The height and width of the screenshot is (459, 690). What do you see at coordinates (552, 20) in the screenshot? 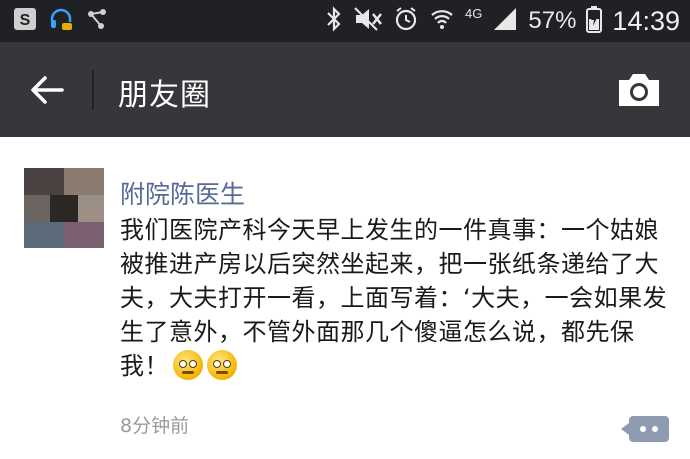
I see `battery-percent: 57%` at bounding box center [552, 20].